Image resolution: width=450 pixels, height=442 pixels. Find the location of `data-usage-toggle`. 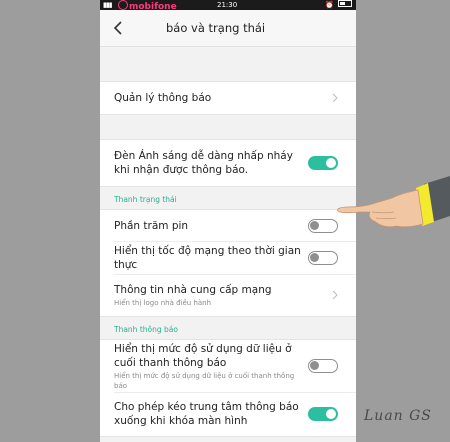

data-usage-toggle is located at coordinates (323, 366).